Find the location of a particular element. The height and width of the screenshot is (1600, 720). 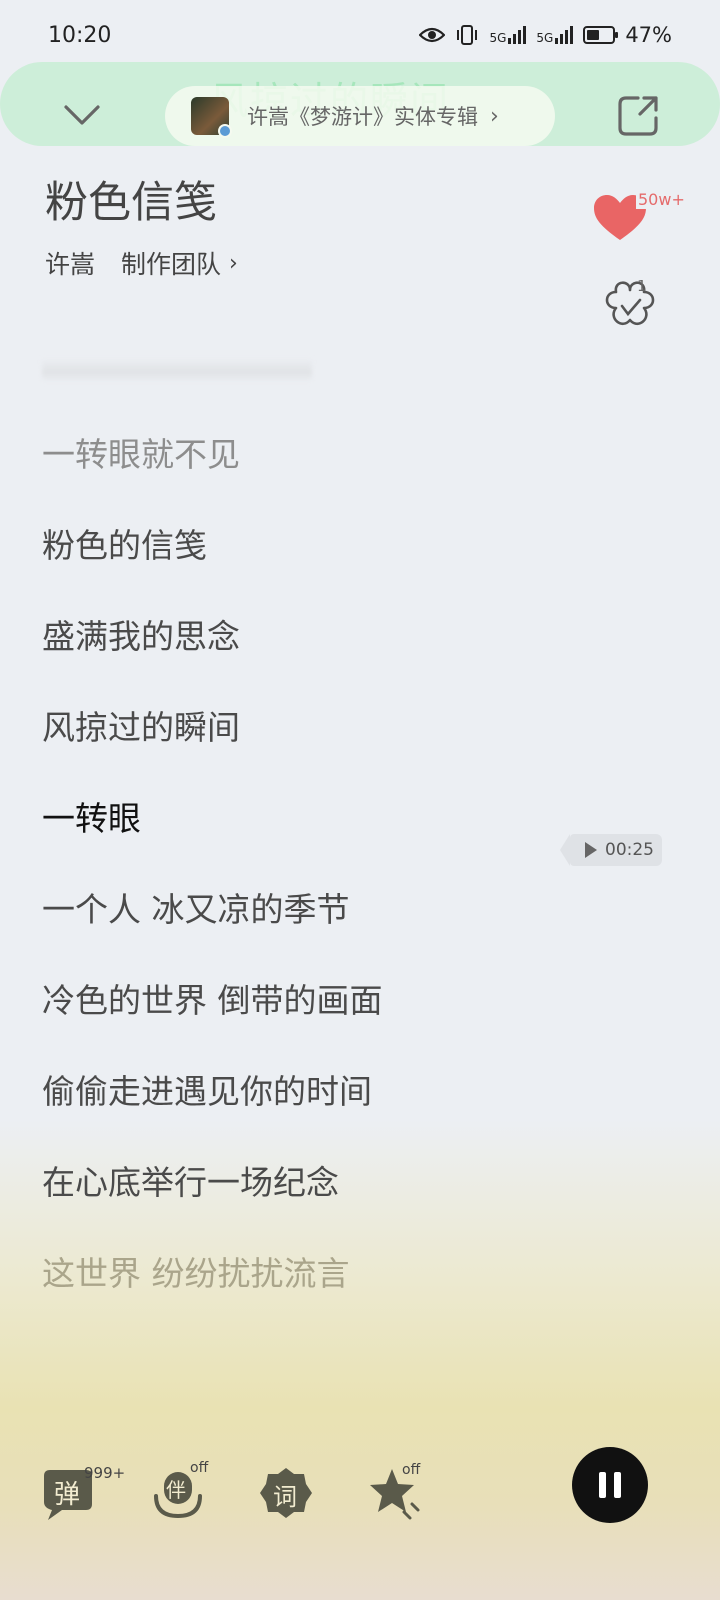

signal-strength-1: 5G is located at coordinates (508, 35).